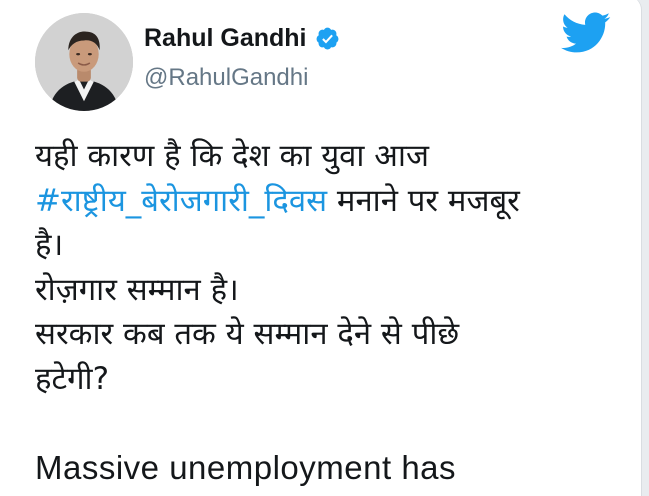 The height and width of the screenshot is (496, 649). What do you see at coordinates (181, 201) in the screenshot?
I see `hashtag-link: #राष्ट्रीय_बेरोजगारी_दिवस` at bounding box center [181, 201].